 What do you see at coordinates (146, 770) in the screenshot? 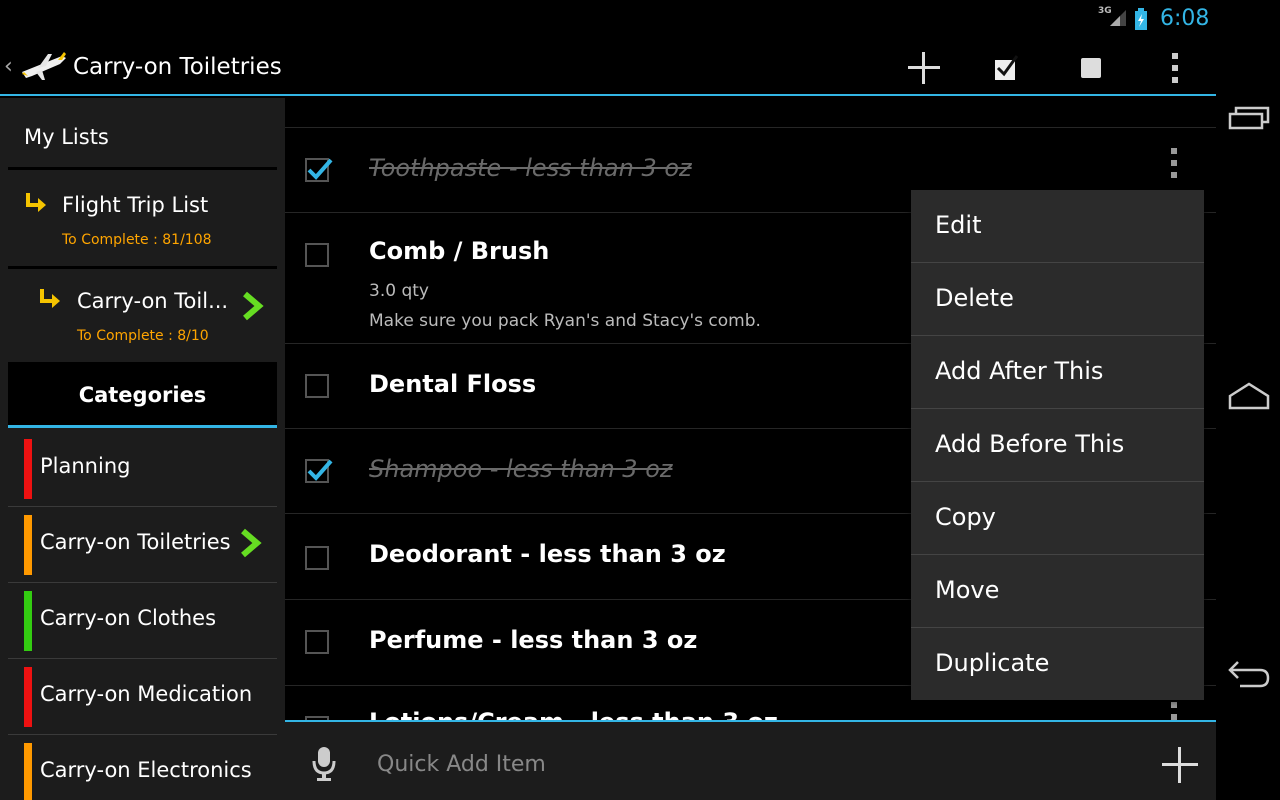
I see `category-name: Carry-on Electronics` at bounding box center [146, 770].